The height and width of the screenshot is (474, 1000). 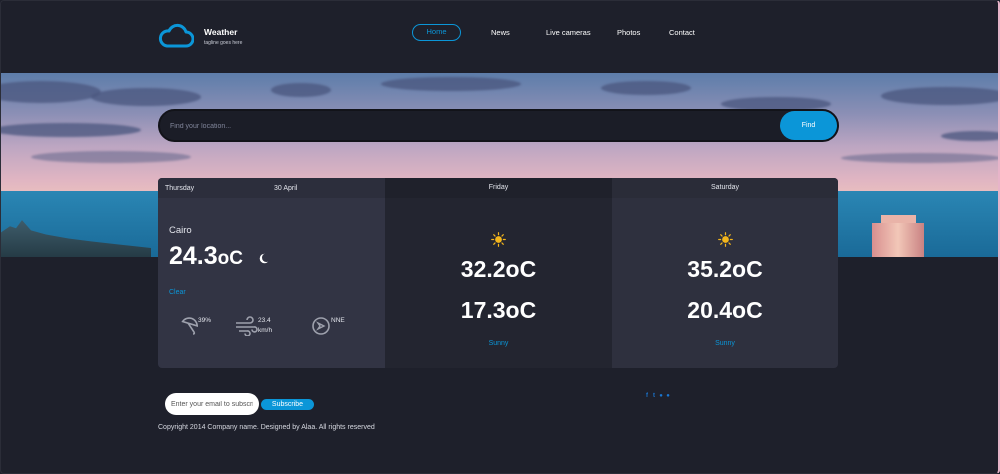 I want to click on social-links: f t ● ●, so click(x=657, y=396).